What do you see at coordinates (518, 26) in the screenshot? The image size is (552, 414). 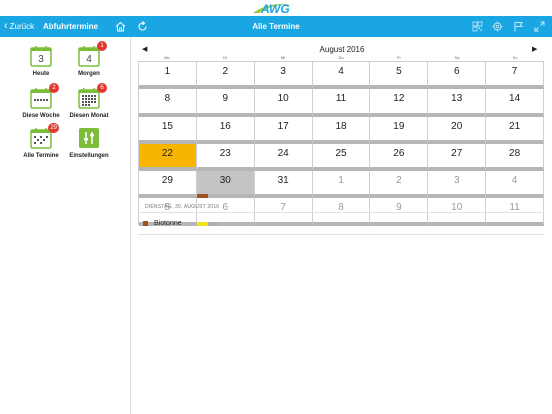 I see `flag-icon` at bounding box center [518, 26].